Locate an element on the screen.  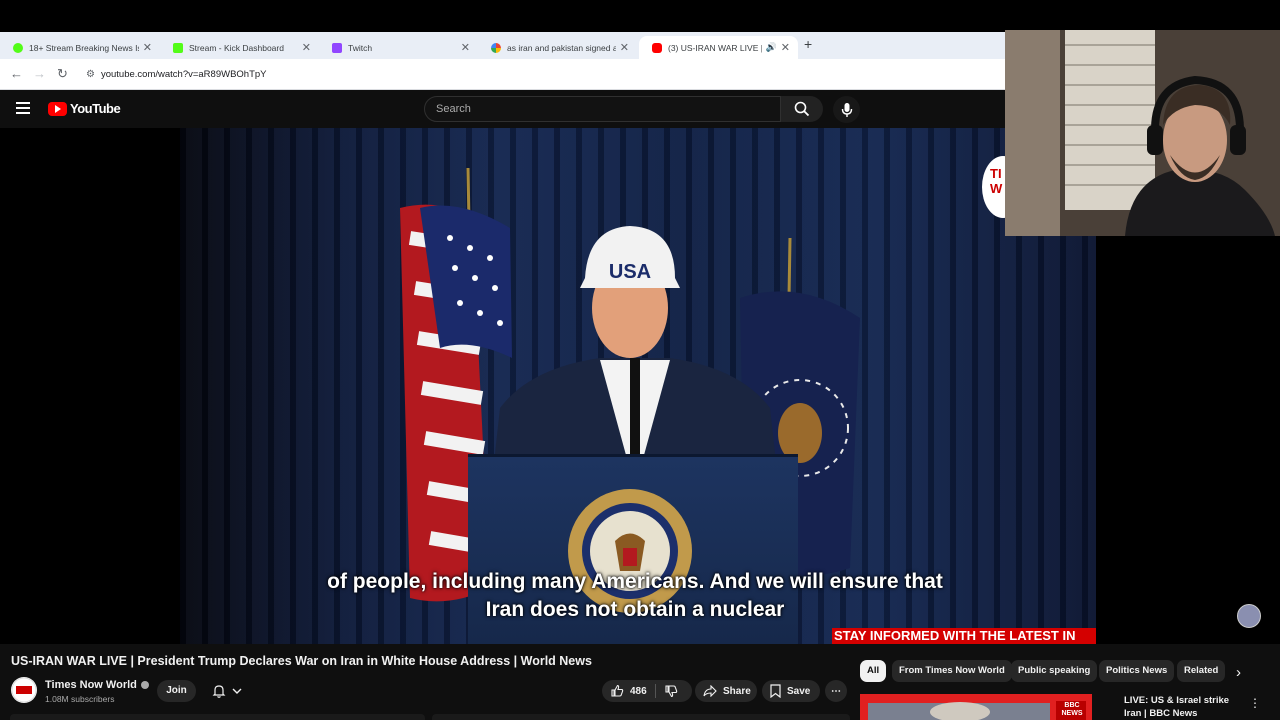
tab-twitch: Twitch ✕ is located at coordinates (398, 47).